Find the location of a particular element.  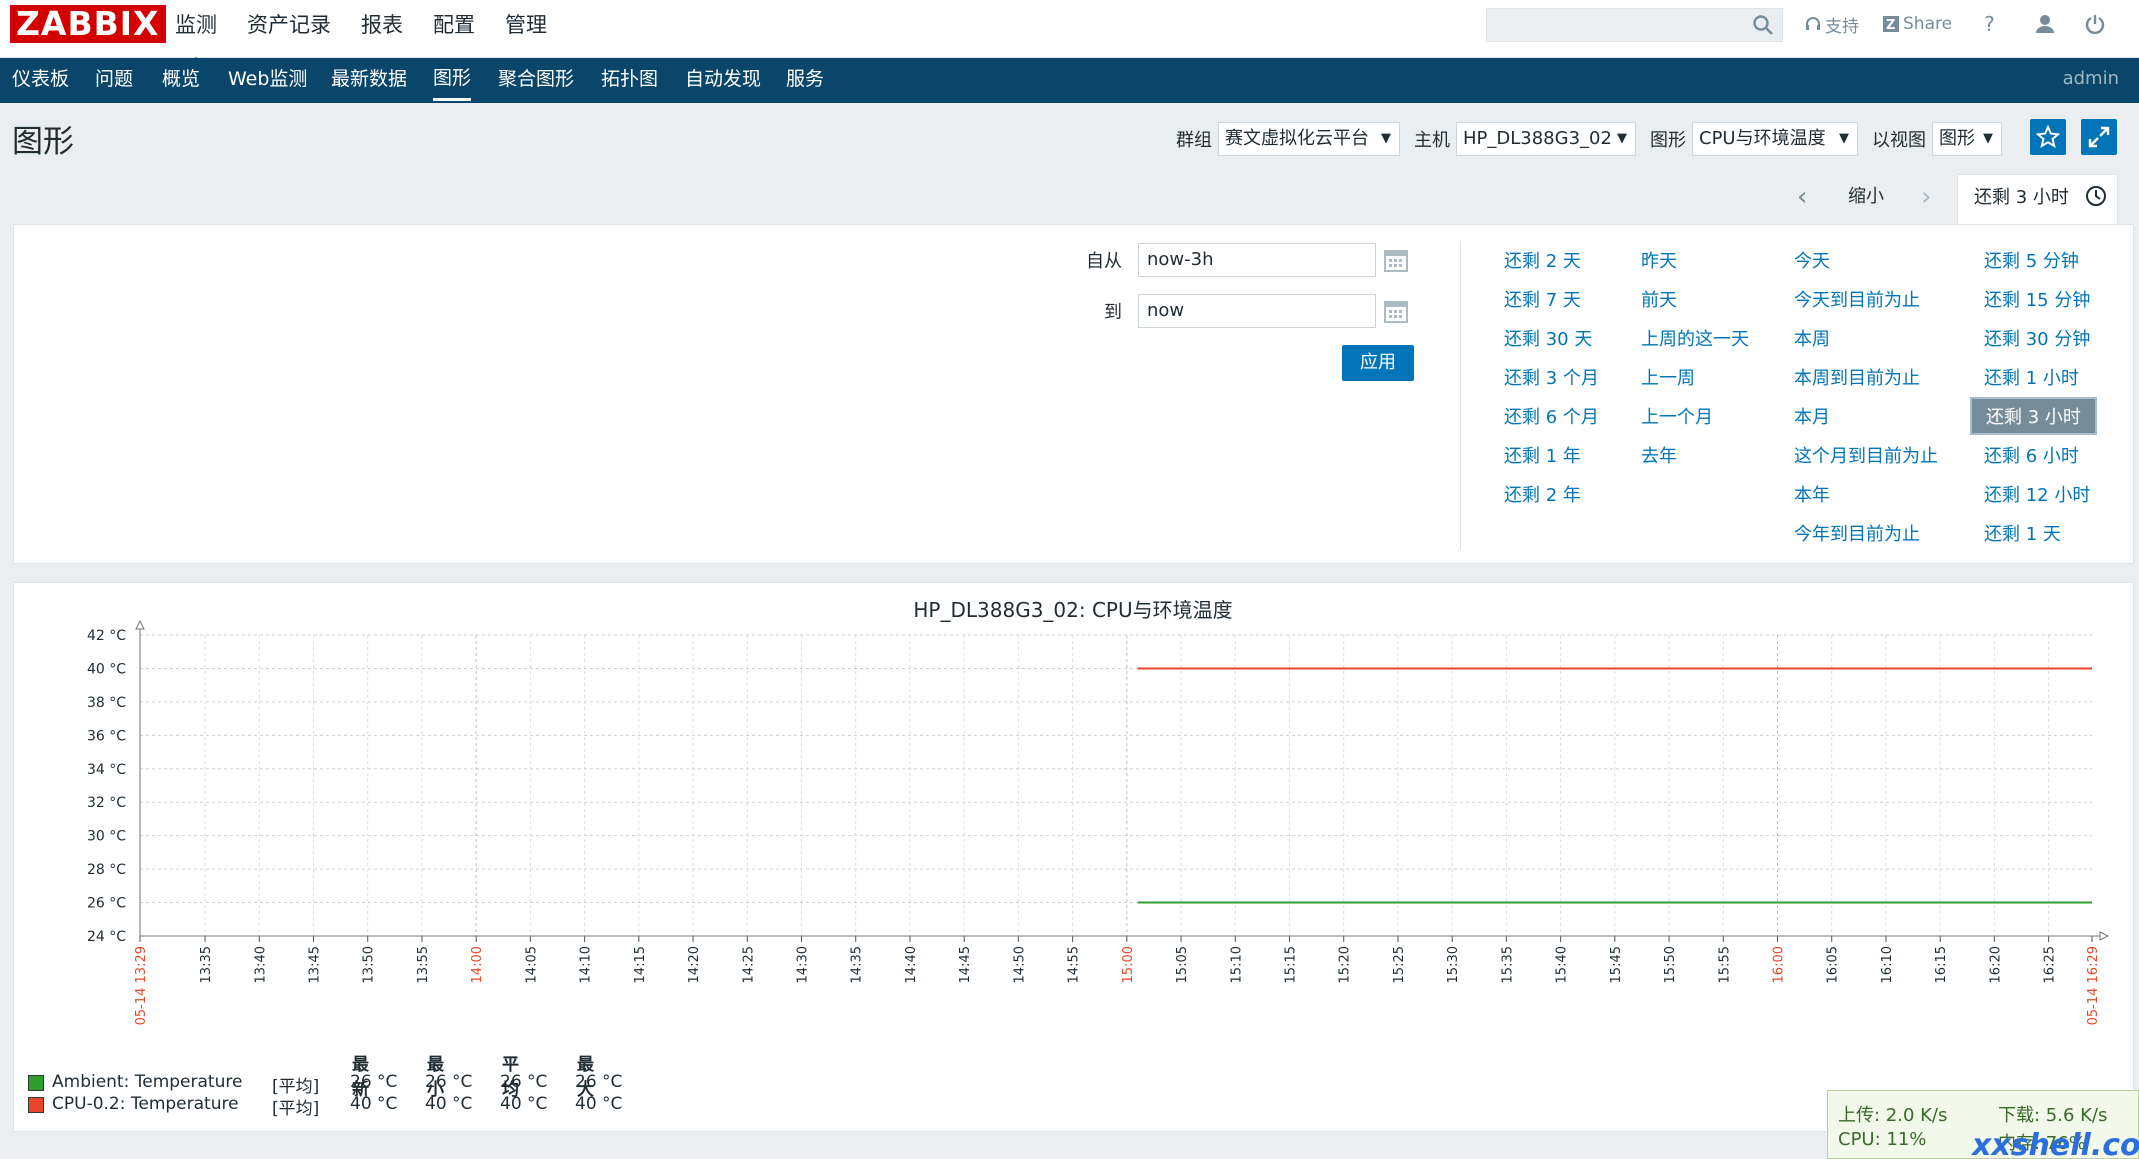

quick-range-link: 本周 is located at coordinates (1812, 338).